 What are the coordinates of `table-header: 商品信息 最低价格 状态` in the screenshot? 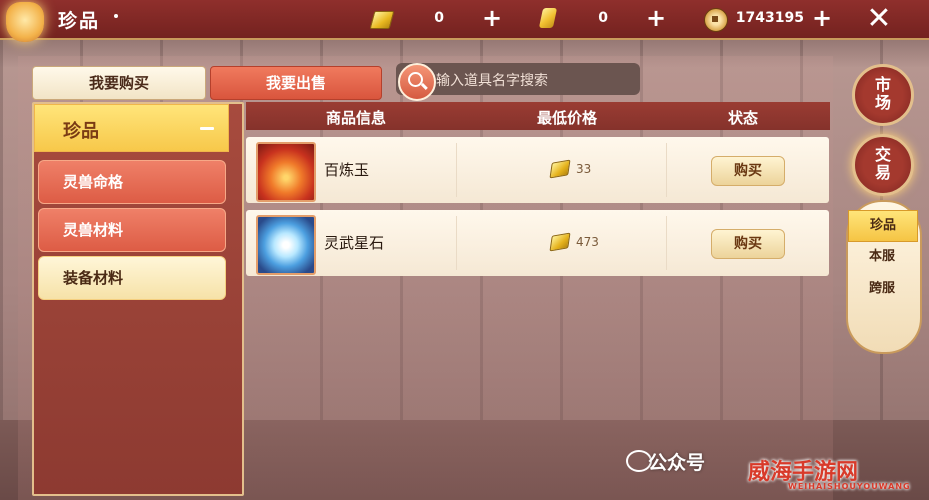 It's located at (538, 116).